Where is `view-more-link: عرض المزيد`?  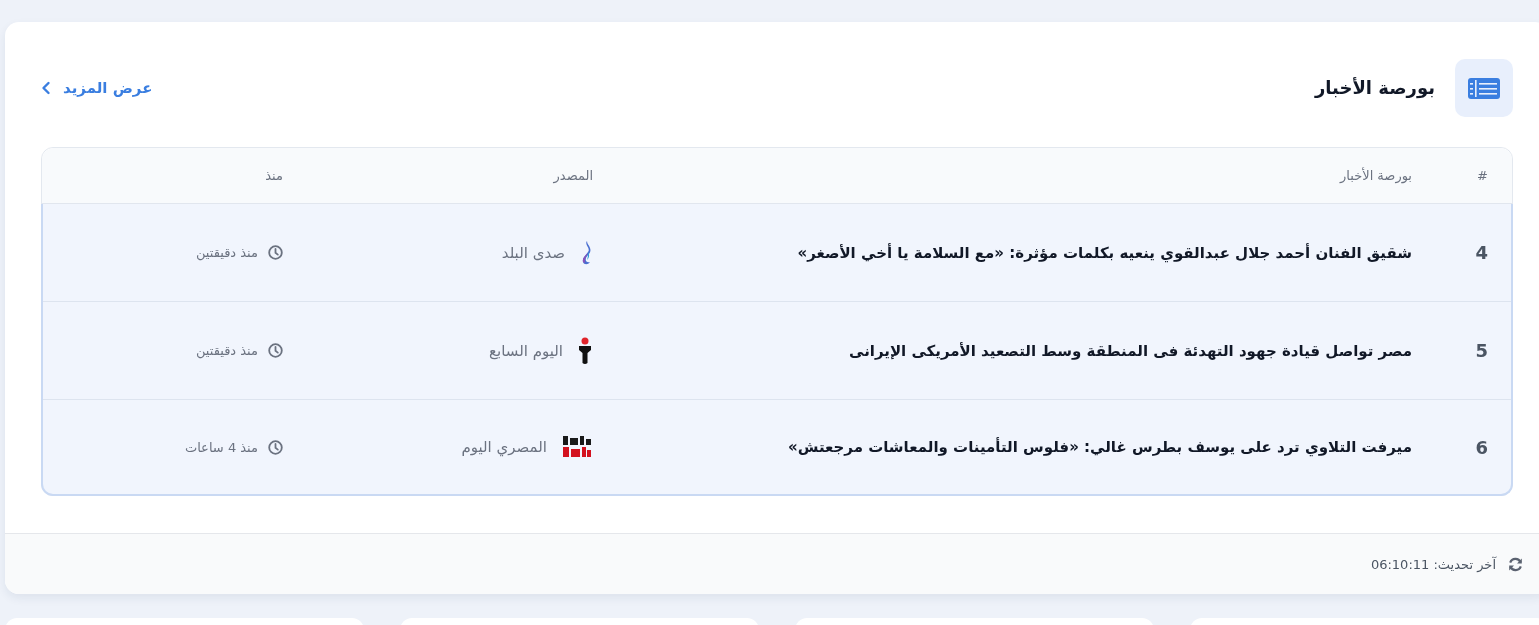
view-more-link: عرض المزيد is located at coordinates (97, 87).